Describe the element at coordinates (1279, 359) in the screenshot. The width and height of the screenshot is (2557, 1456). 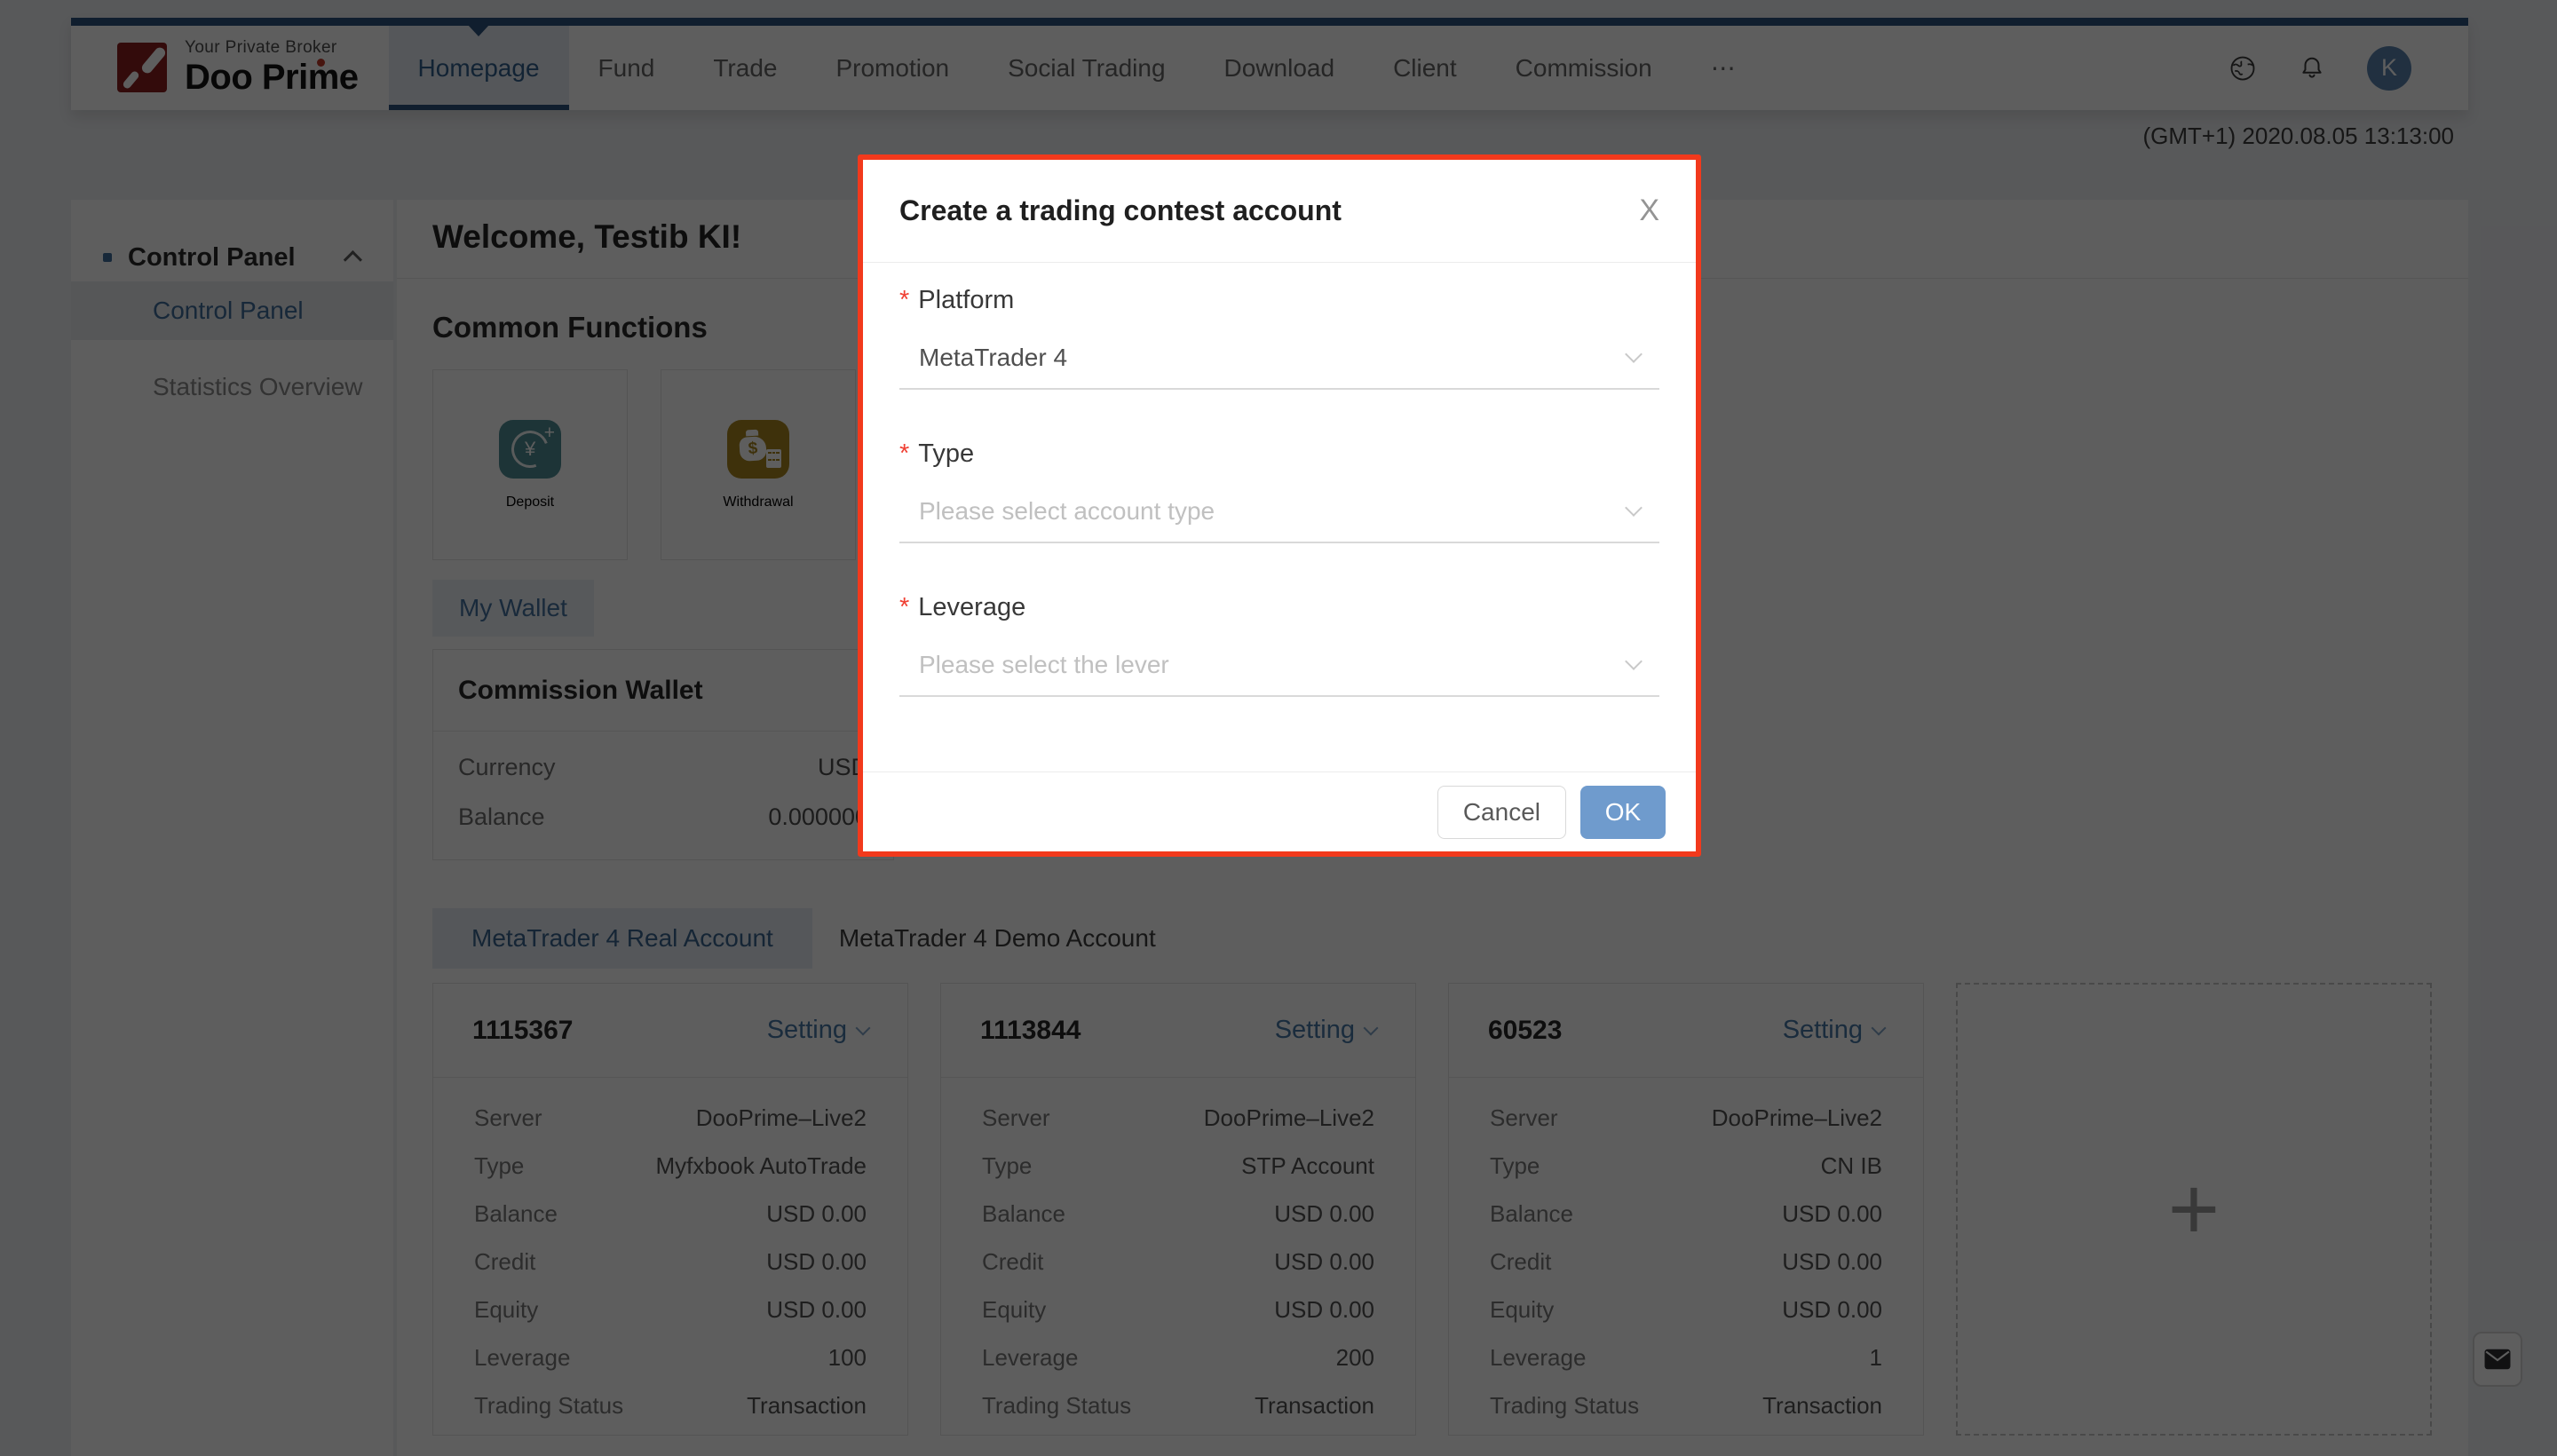
I see `platform-select: MetaTrader 4` at that location.